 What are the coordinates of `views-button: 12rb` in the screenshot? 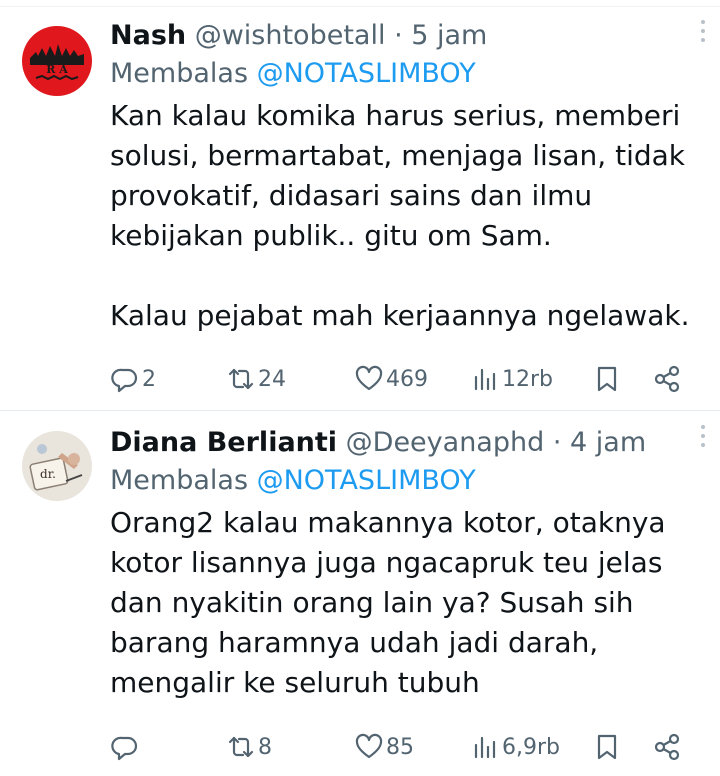 It's located at (511, 379).